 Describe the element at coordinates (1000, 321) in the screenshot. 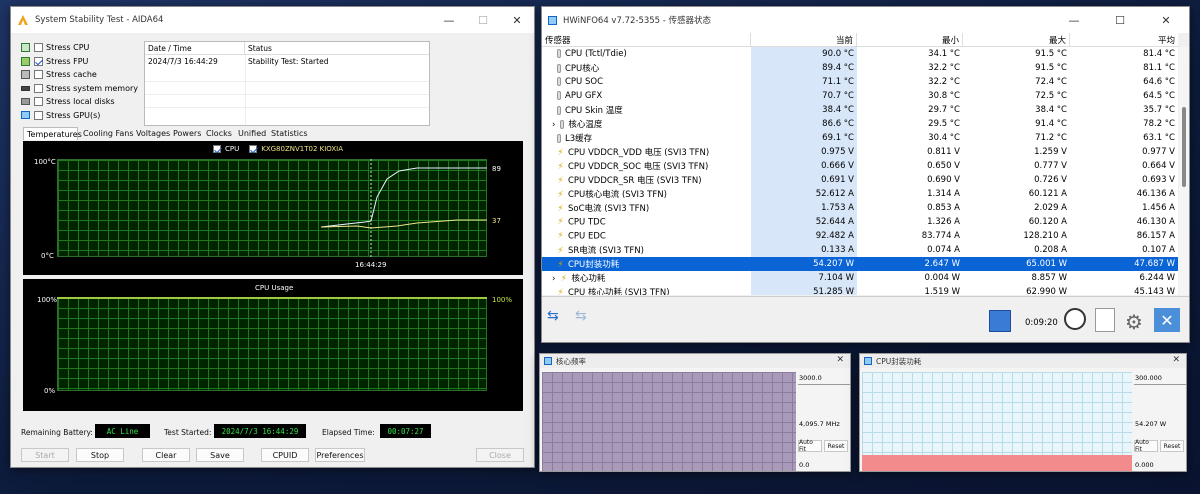

I see `network-icon` at that location.